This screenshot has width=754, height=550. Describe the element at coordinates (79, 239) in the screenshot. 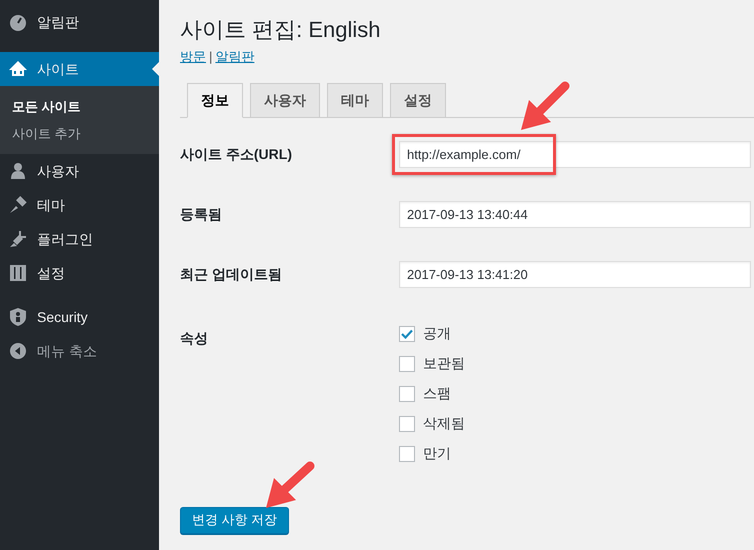

I see `sidebar-item: 플러그인` at that location.